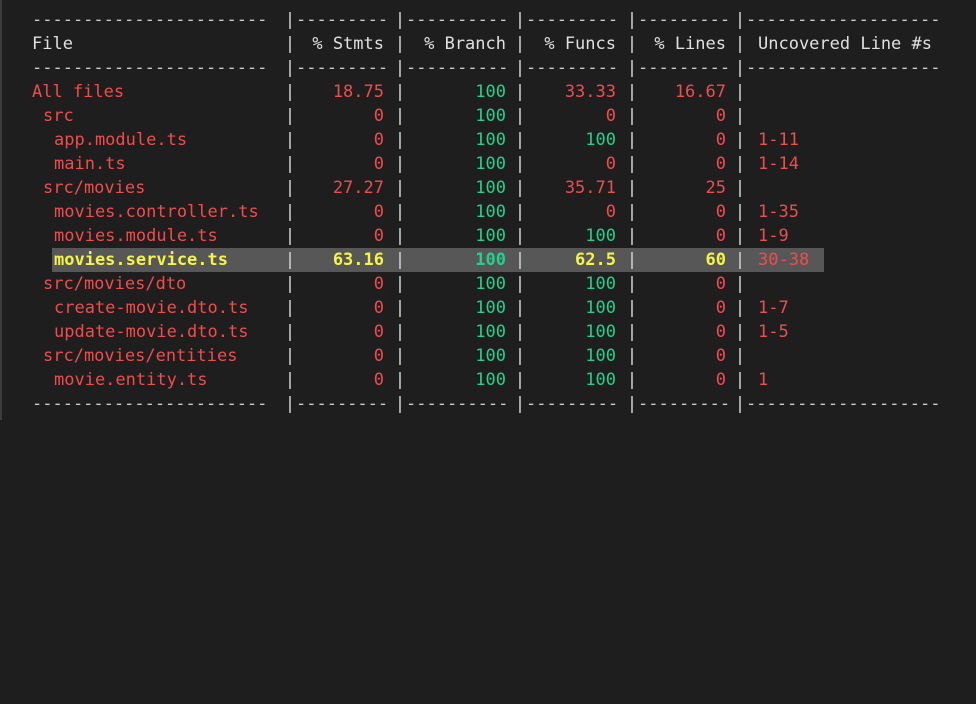 This screenshot has width=976, height=704. I want to click on file-name: main.ts, so click(90, 164).